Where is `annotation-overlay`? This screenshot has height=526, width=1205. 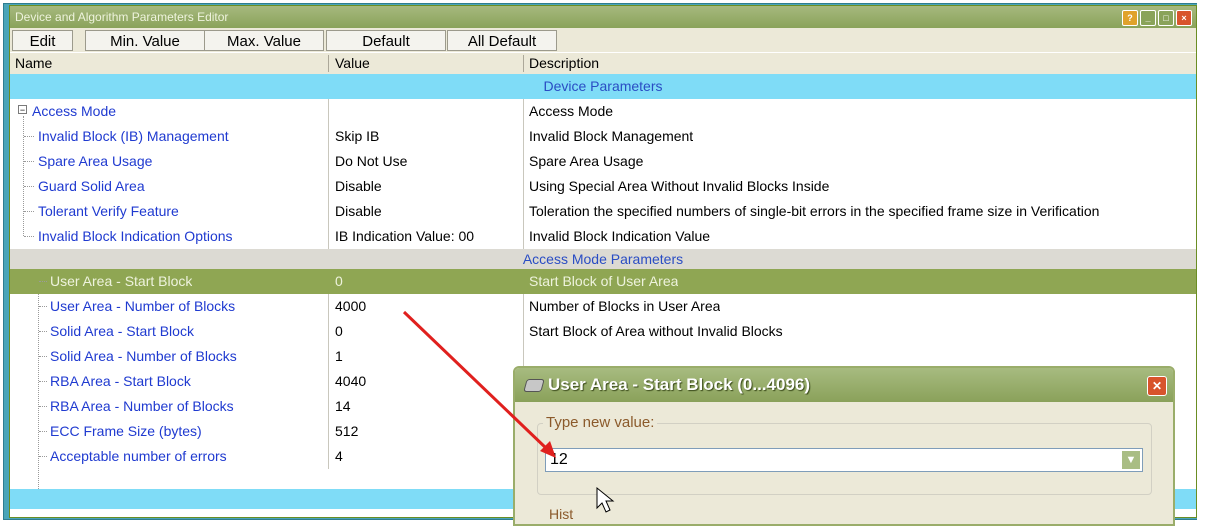 annotation-overlay is located at coordinates (508, 411).